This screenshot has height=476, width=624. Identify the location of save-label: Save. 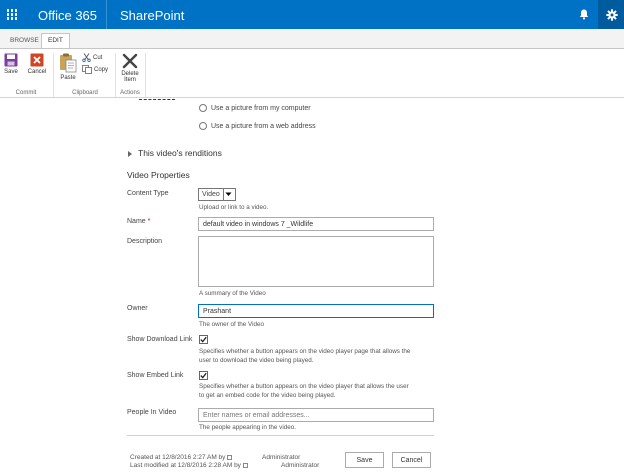
(11, 72).